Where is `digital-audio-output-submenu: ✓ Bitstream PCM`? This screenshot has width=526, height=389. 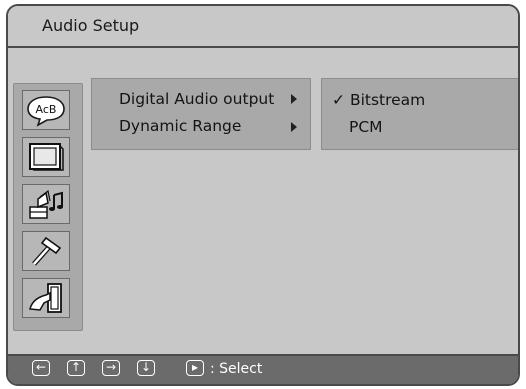
digital-audio-output-submenu: ✓ Bitstream PCM is located at coordinates (419, 114).